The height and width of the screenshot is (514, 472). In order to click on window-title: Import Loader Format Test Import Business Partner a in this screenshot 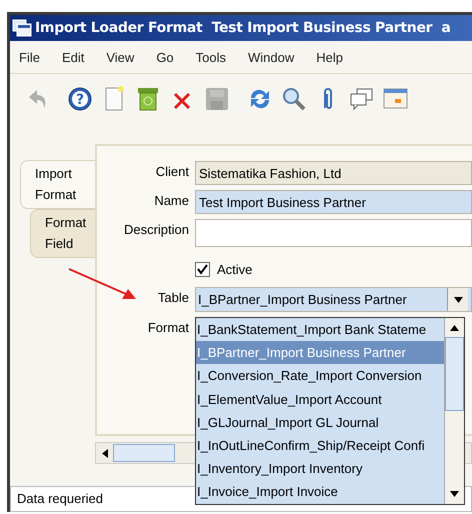, I will do `click(243, 28)`.